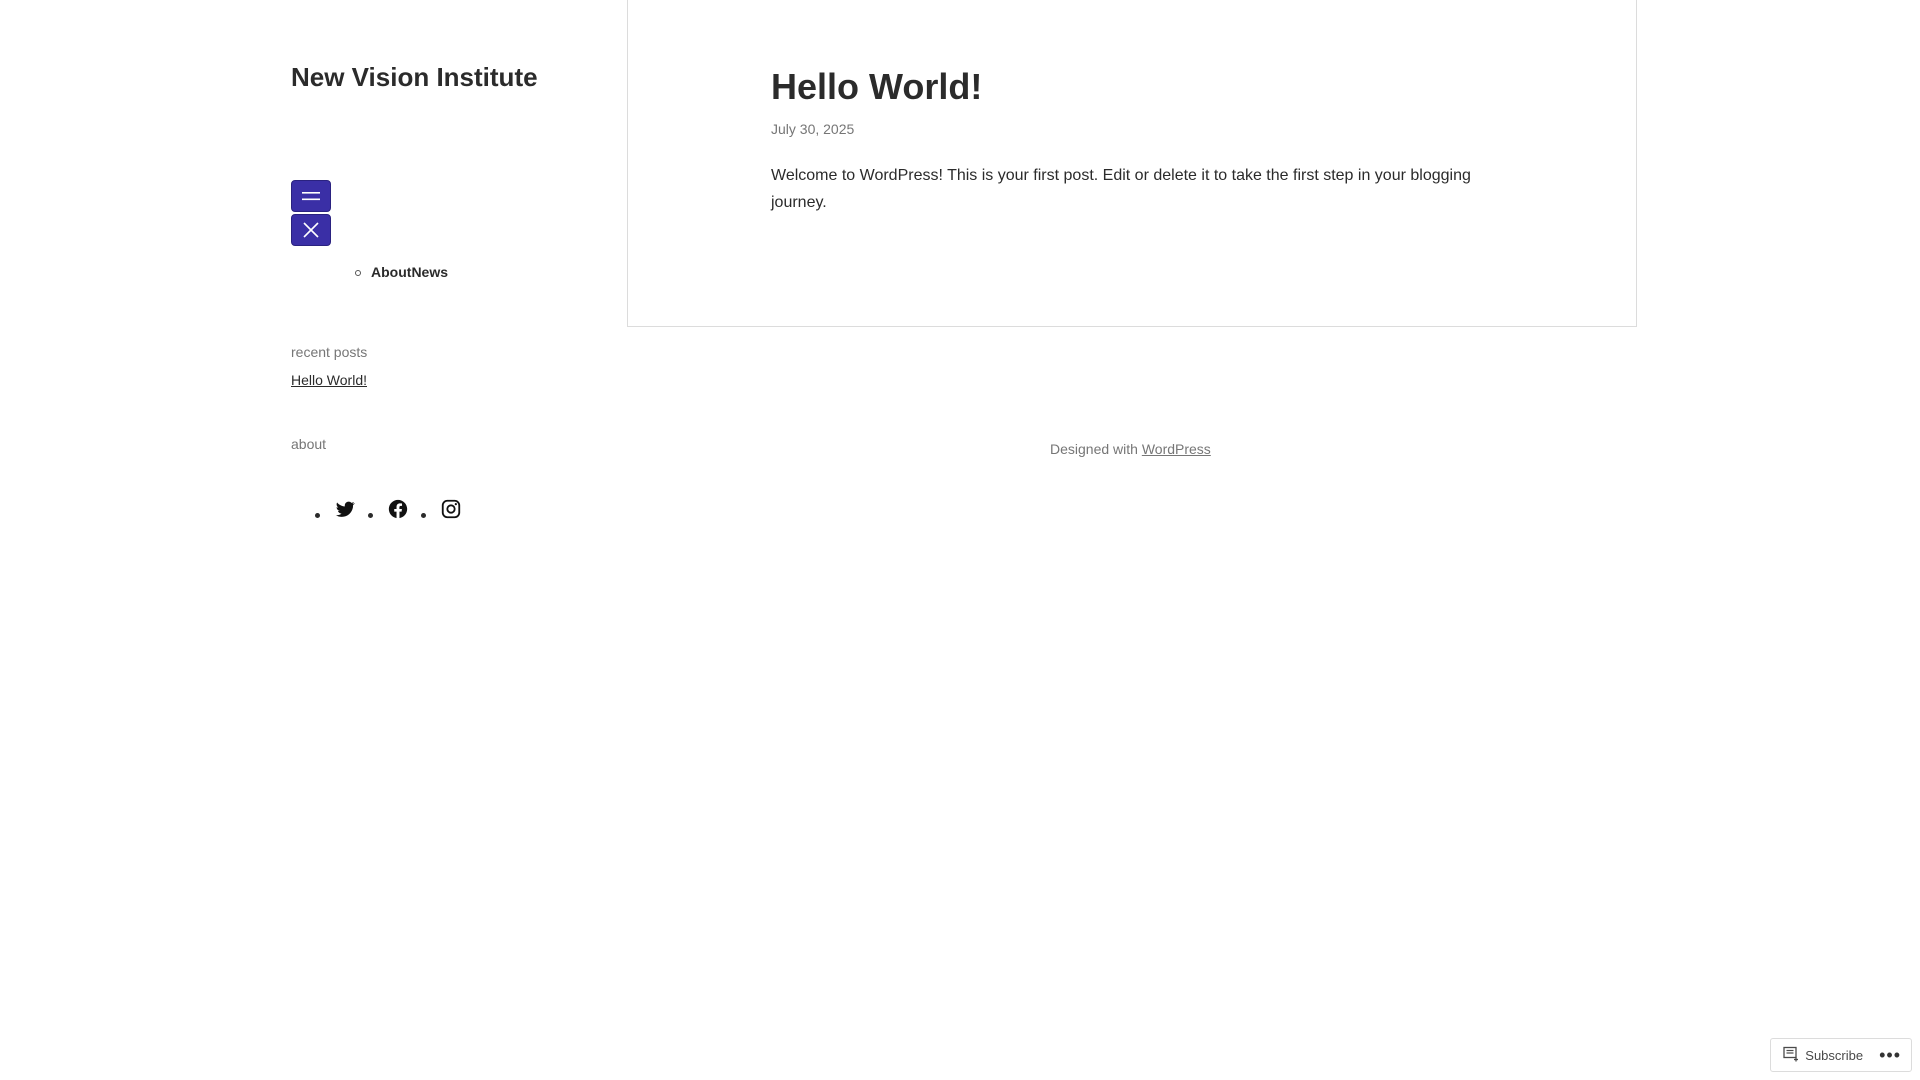  I want to click on twitter-icon, so click(345, 512).